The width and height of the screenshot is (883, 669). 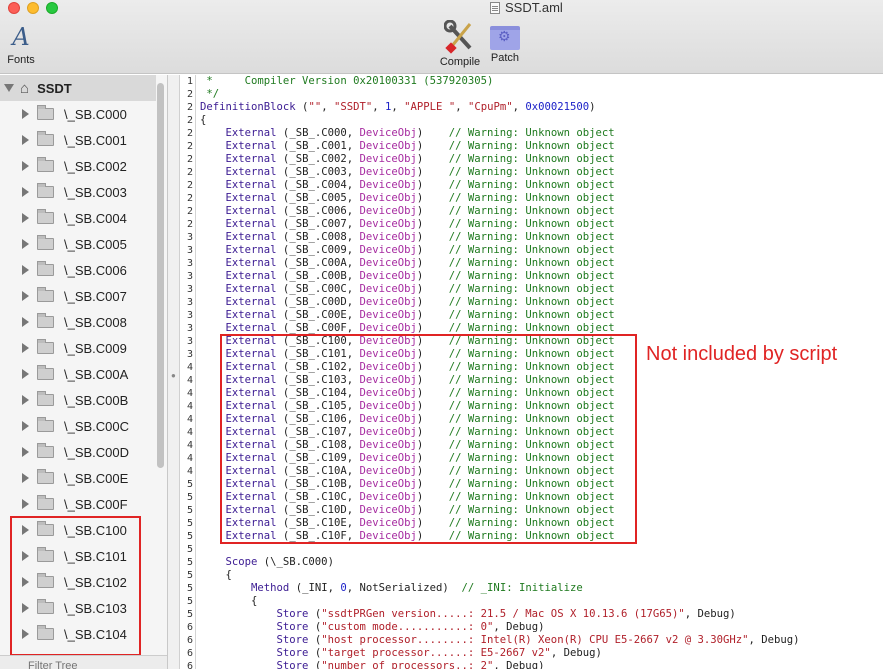 I want to click on tree-item: \_SB.C002, so click(x=83, y=166).